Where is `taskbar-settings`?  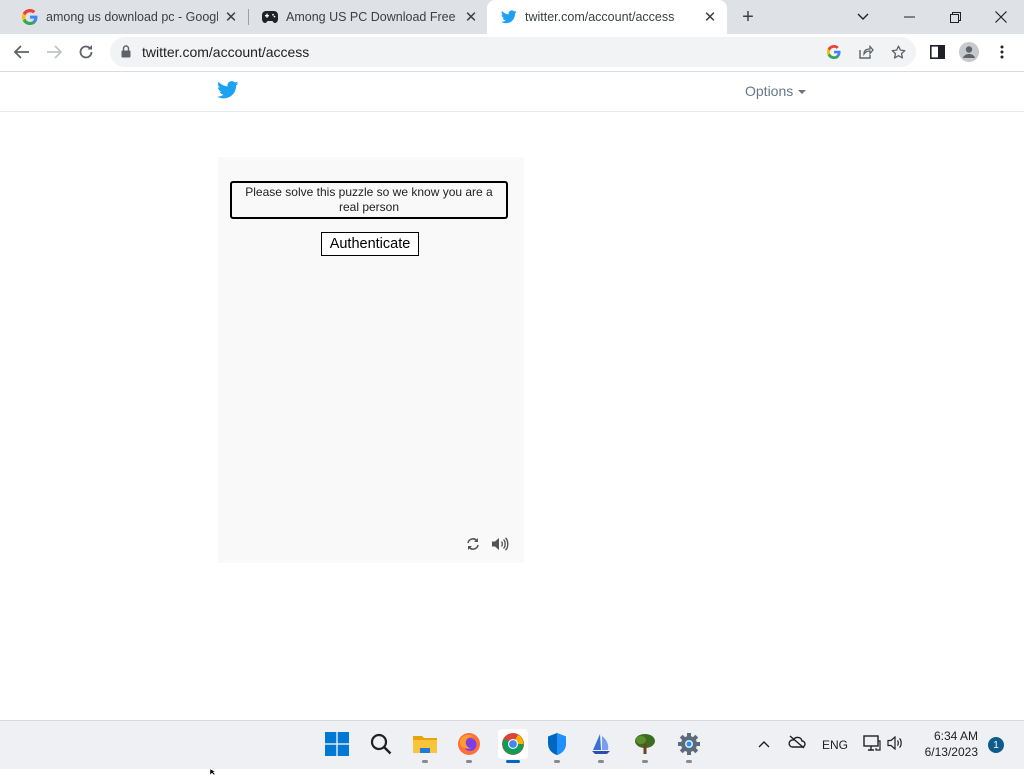
taskbar-settings is located at coordinates (689, 746).